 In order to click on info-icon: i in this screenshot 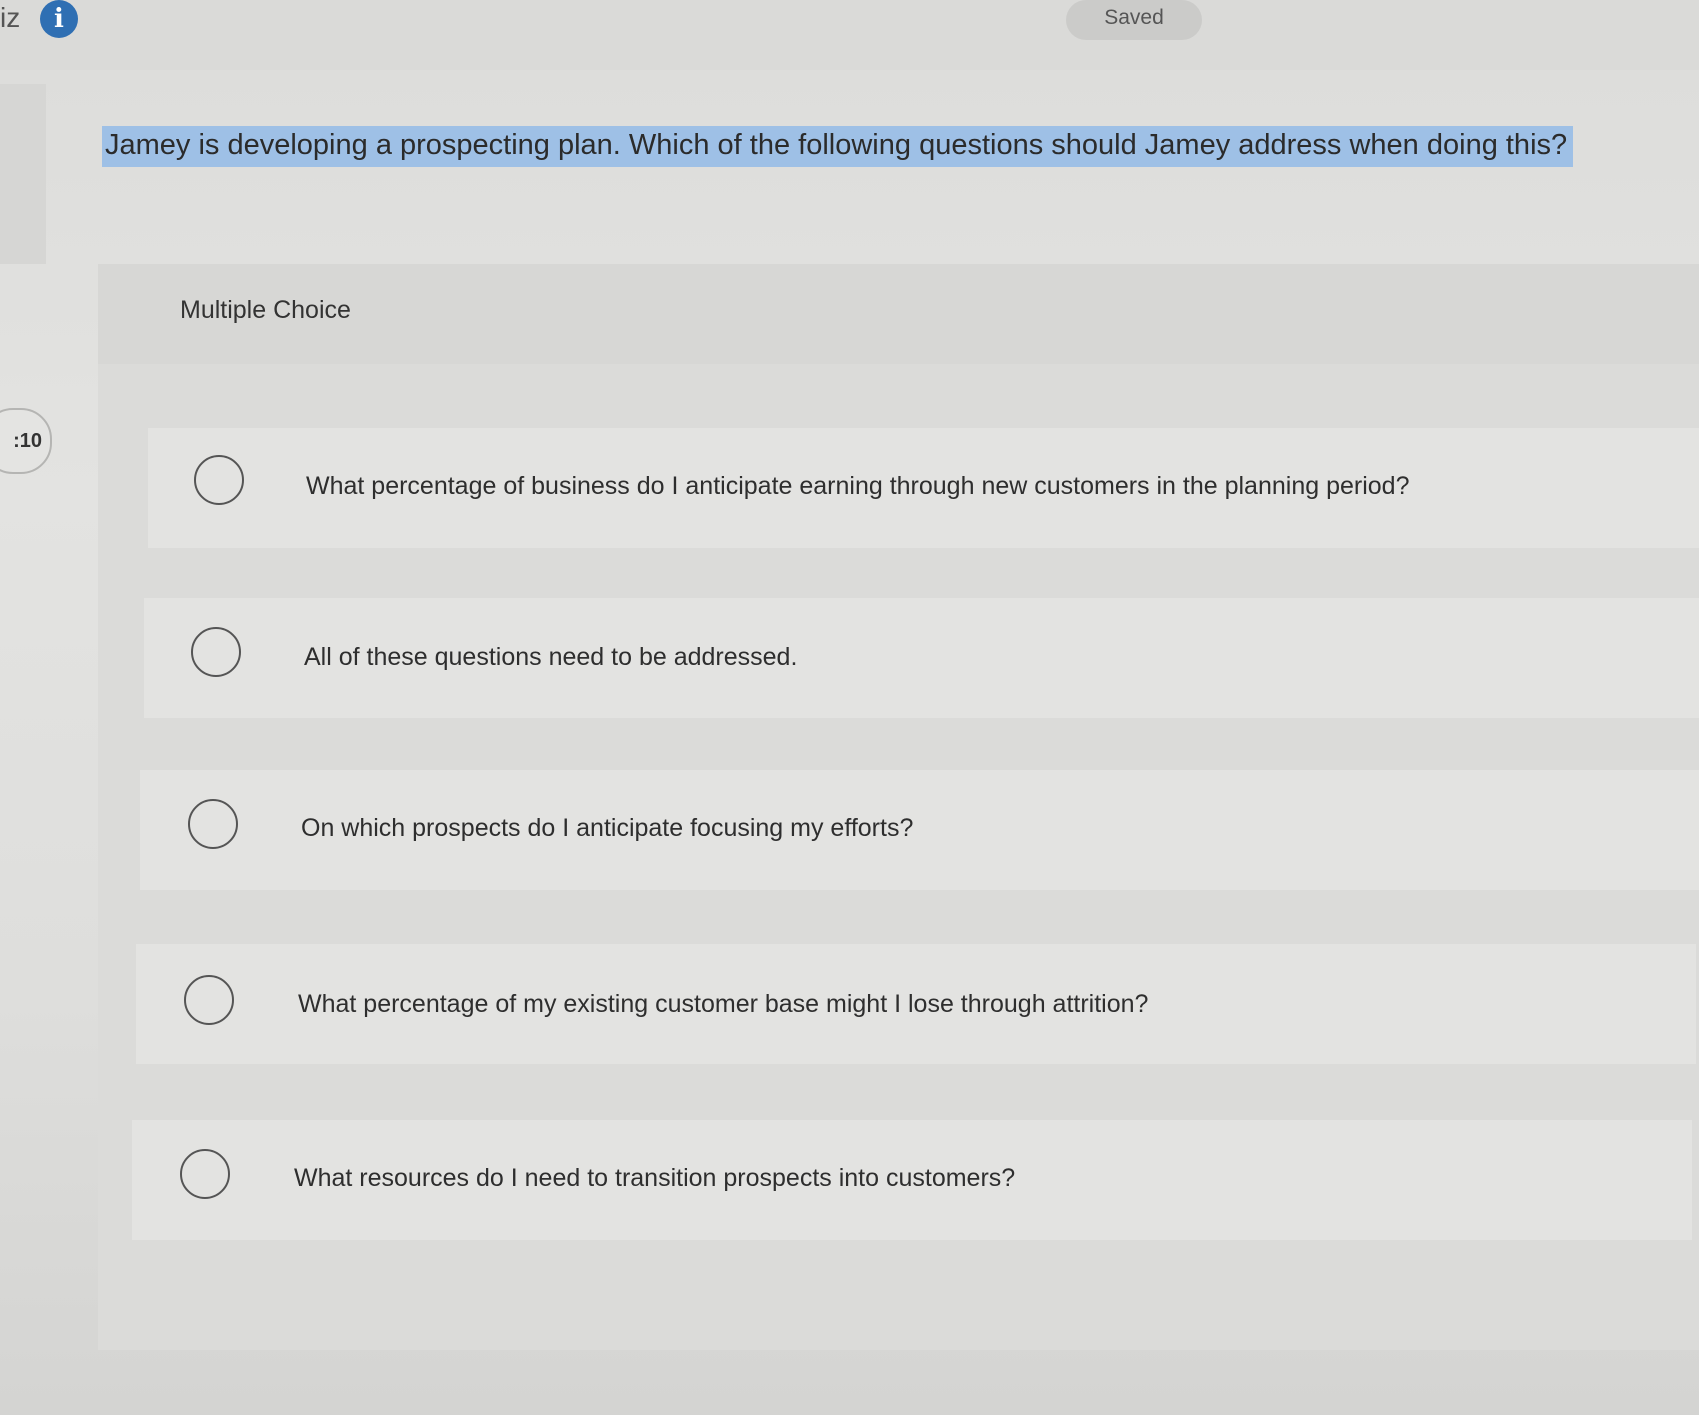, I will do `click(59, 19)`.